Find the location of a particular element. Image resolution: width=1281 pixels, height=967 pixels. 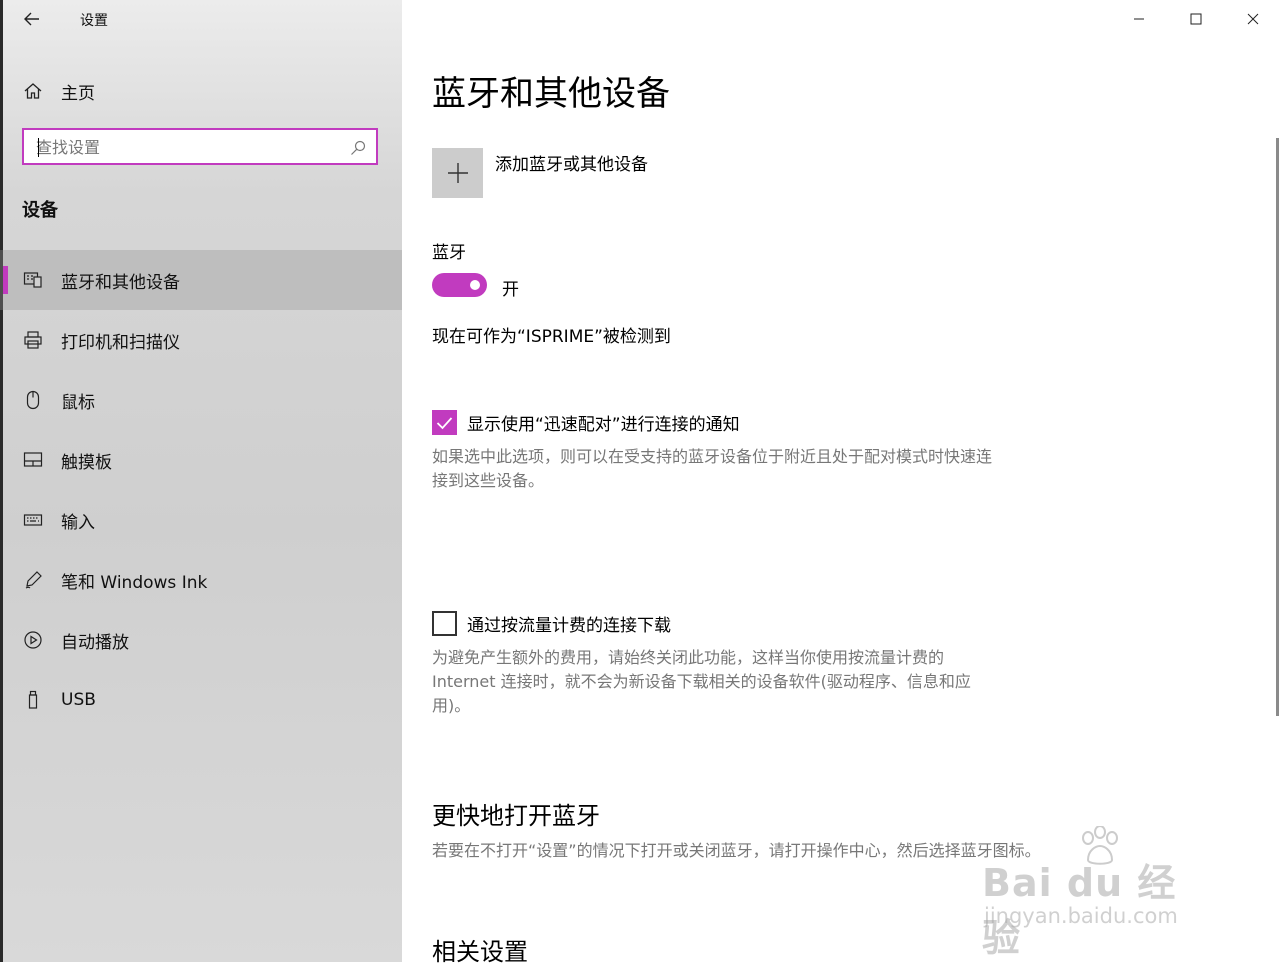

usb-icon is located at coordinates (33, 700).